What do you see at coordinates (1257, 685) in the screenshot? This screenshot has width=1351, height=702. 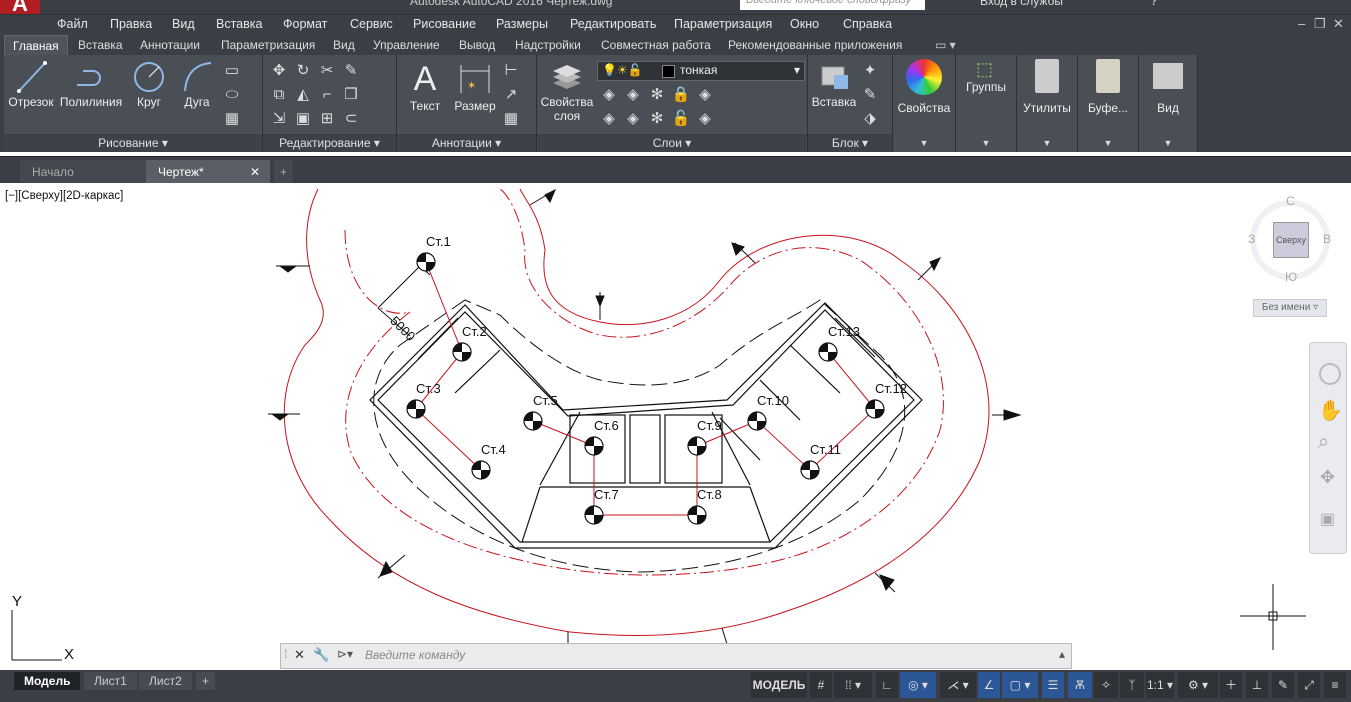 I see `units-icon: ⊥` at bounding box center [1257, 685].